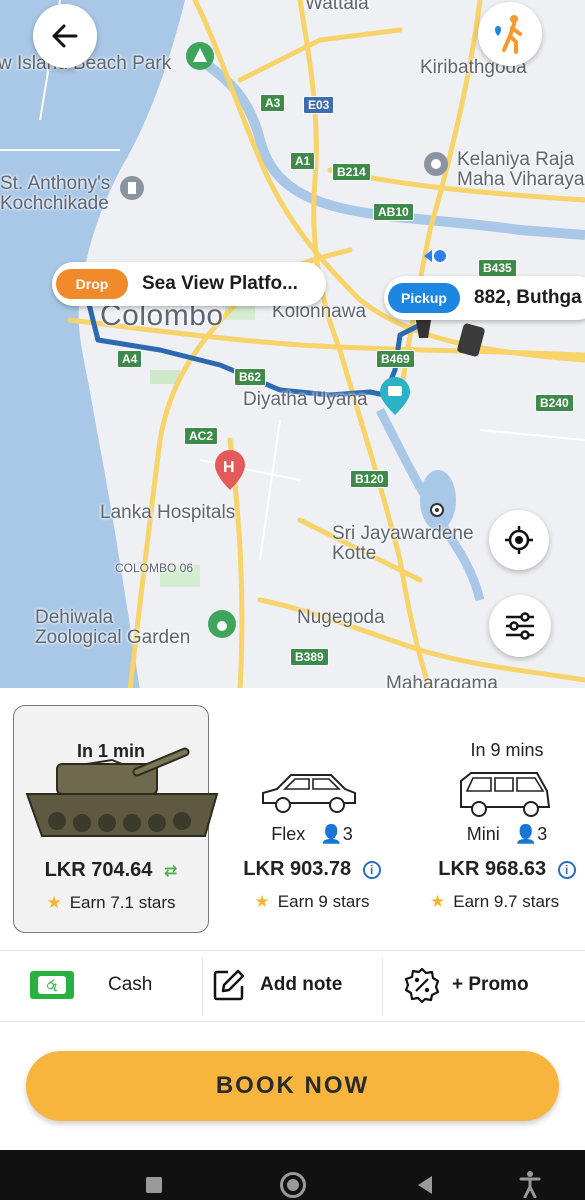 The width and height of the screenshot is (585, 1200). What do you see at coordinates (303, 161) in the screenshot?
I see `road-tag-a1: A1` at bounding box center [303, 161].